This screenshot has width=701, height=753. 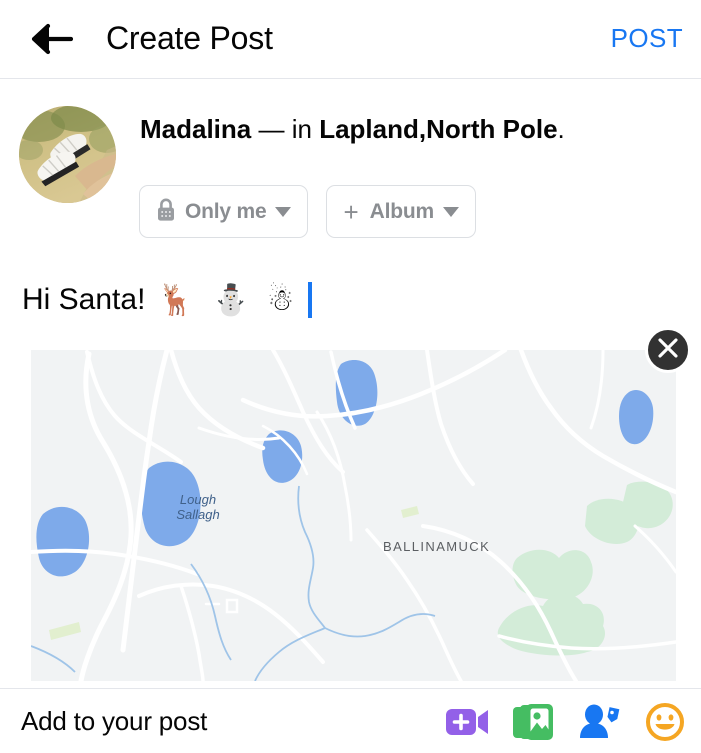 I want to click on author-location-line: Madalina — in Lapland,North Pole., so click(x=415, y=129).